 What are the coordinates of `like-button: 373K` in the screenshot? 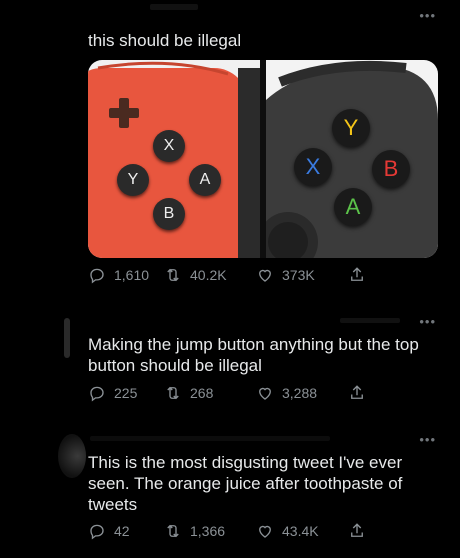 It's located at (302, 275).